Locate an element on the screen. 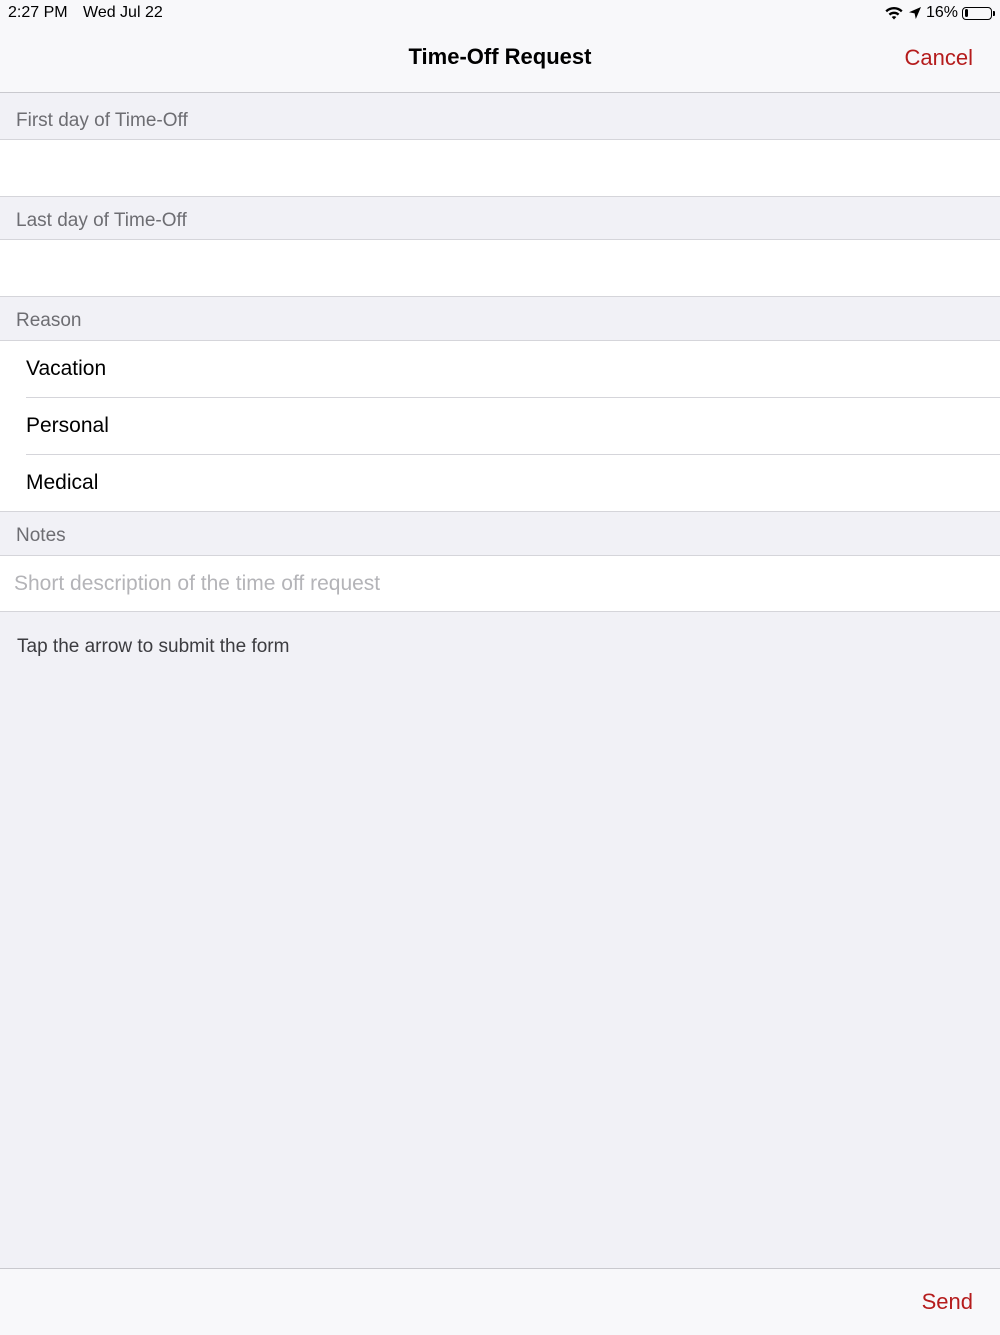  cancel-button: Cancel is located at coordinates (939, 58).